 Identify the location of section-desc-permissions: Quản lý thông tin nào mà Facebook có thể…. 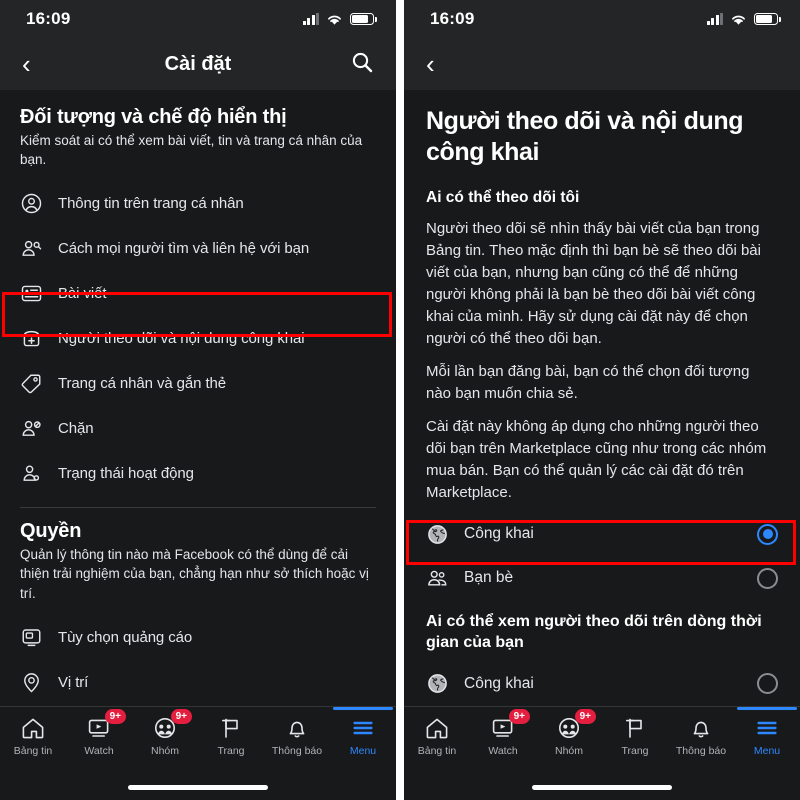
(194, 574).